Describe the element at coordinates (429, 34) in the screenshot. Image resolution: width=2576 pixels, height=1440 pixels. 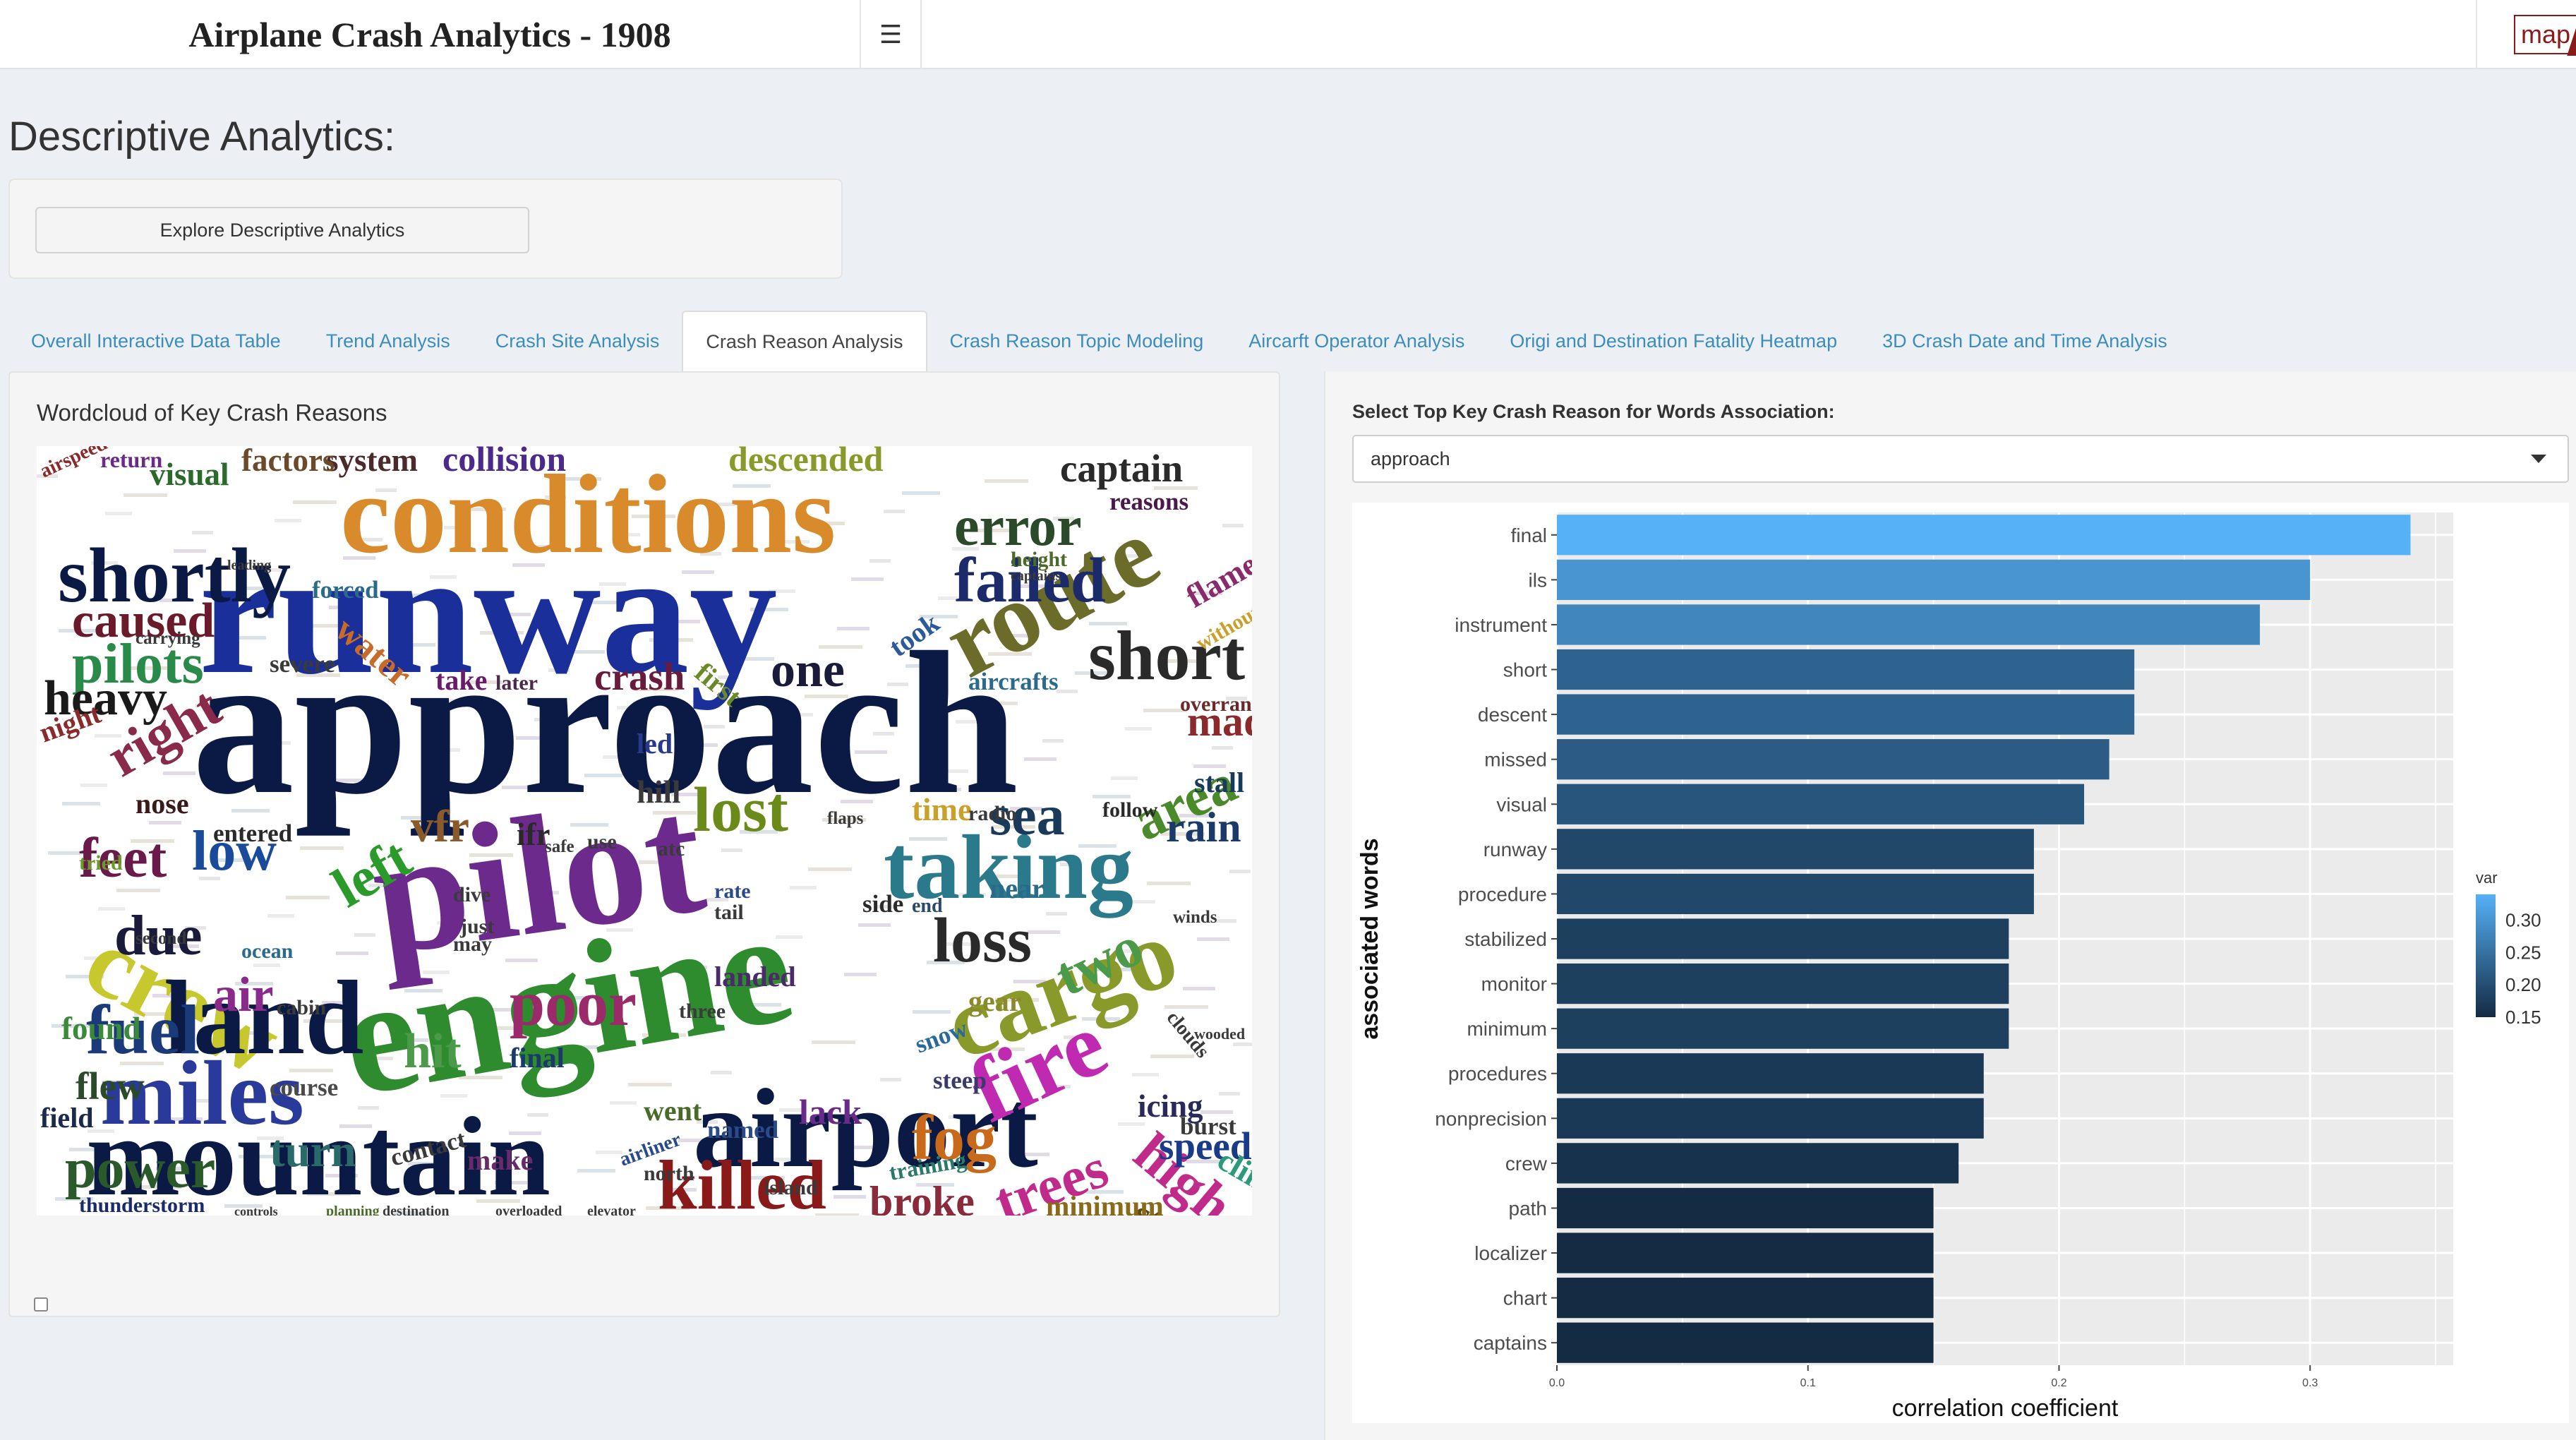
I see `app-title: Airplane Crash Analytics - 1908` at that location.